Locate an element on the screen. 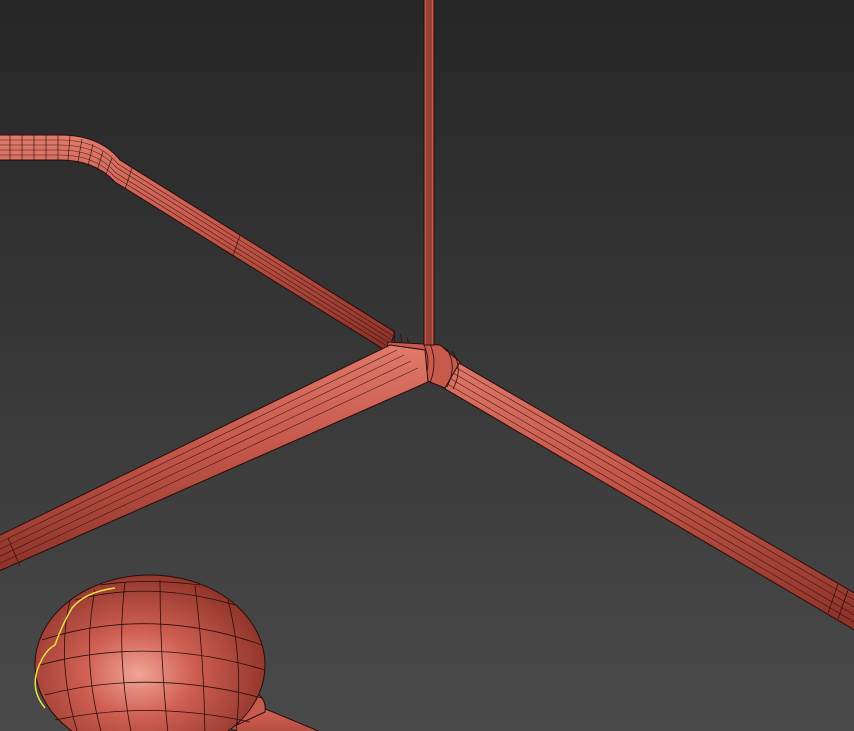 The width and height of the screenshot is (854, 731). vertical-rod is located at coordinates (429, 173).